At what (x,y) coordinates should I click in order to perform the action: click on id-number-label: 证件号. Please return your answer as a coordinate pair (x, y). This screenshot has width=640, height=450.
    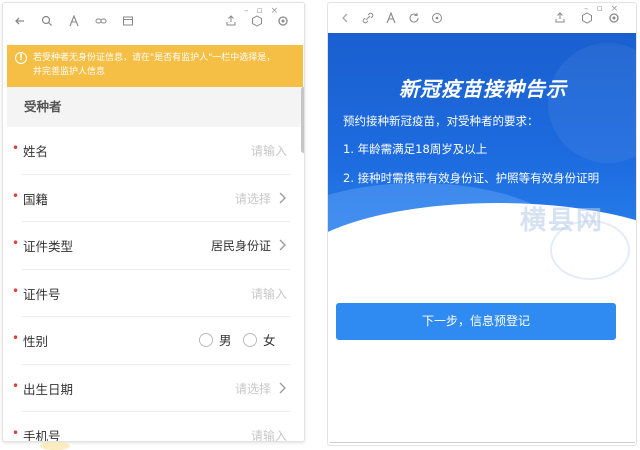
    Looking at the image, I should click on (42, 294).